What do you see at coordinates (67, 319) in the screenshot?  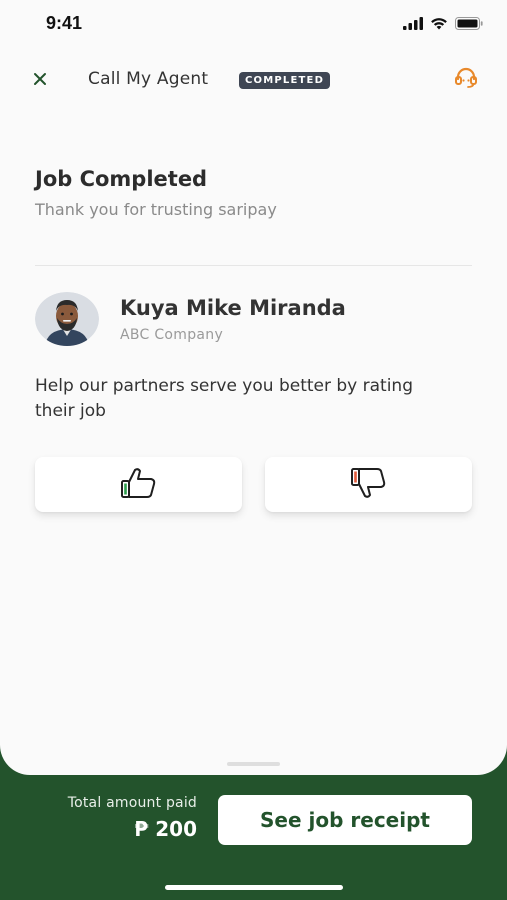 I see `avatar` at bounding box center [67, 319].